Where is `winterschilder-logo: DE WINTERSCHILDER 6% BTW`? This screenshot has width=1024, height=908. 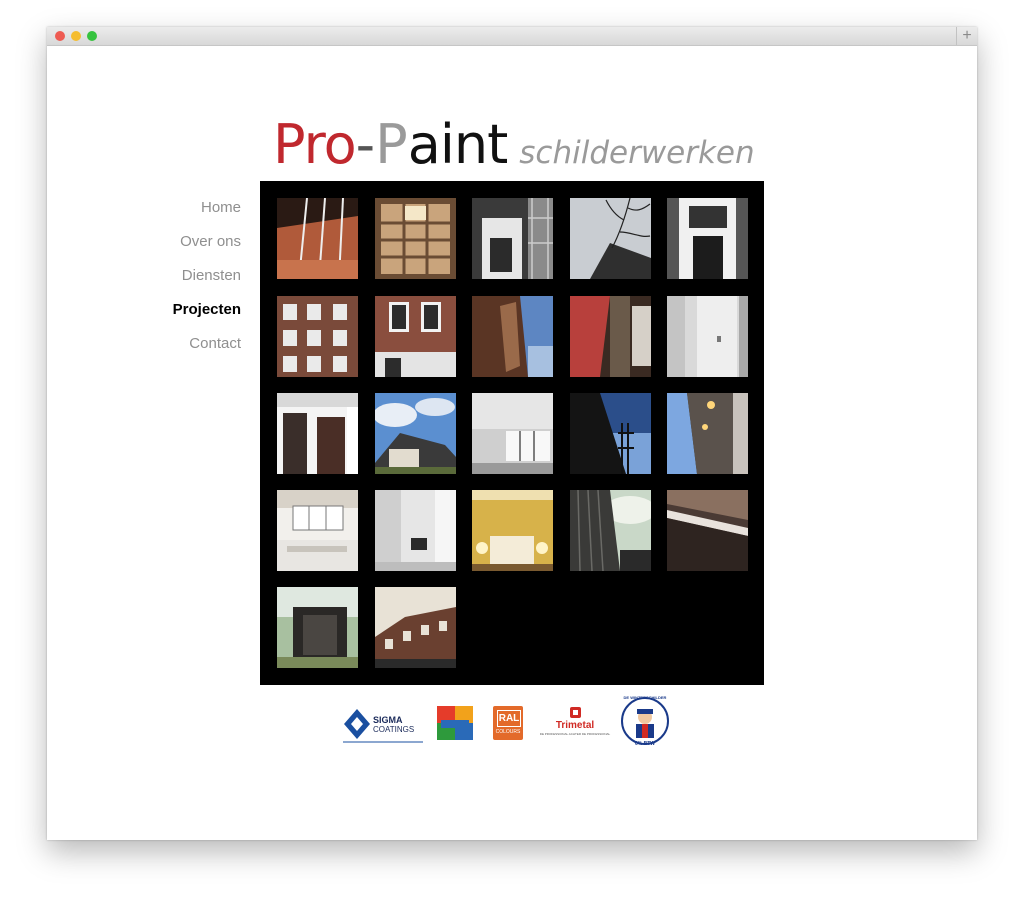 winterschilder-logo: DE WINTERSCHILDER 6% BTW is located at coordinates (645, 723).